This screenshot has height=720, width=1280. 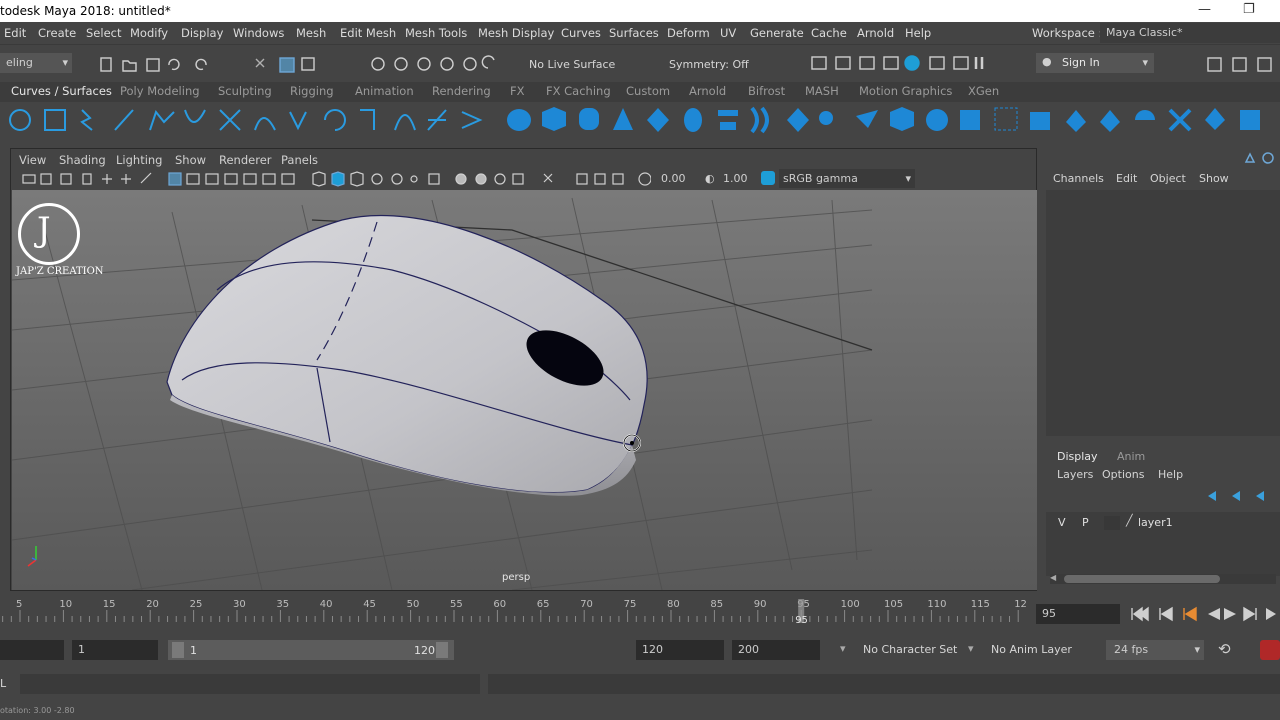 I want to click on shelf-tab-arnold: Arnold, so click(x=707, y=91).